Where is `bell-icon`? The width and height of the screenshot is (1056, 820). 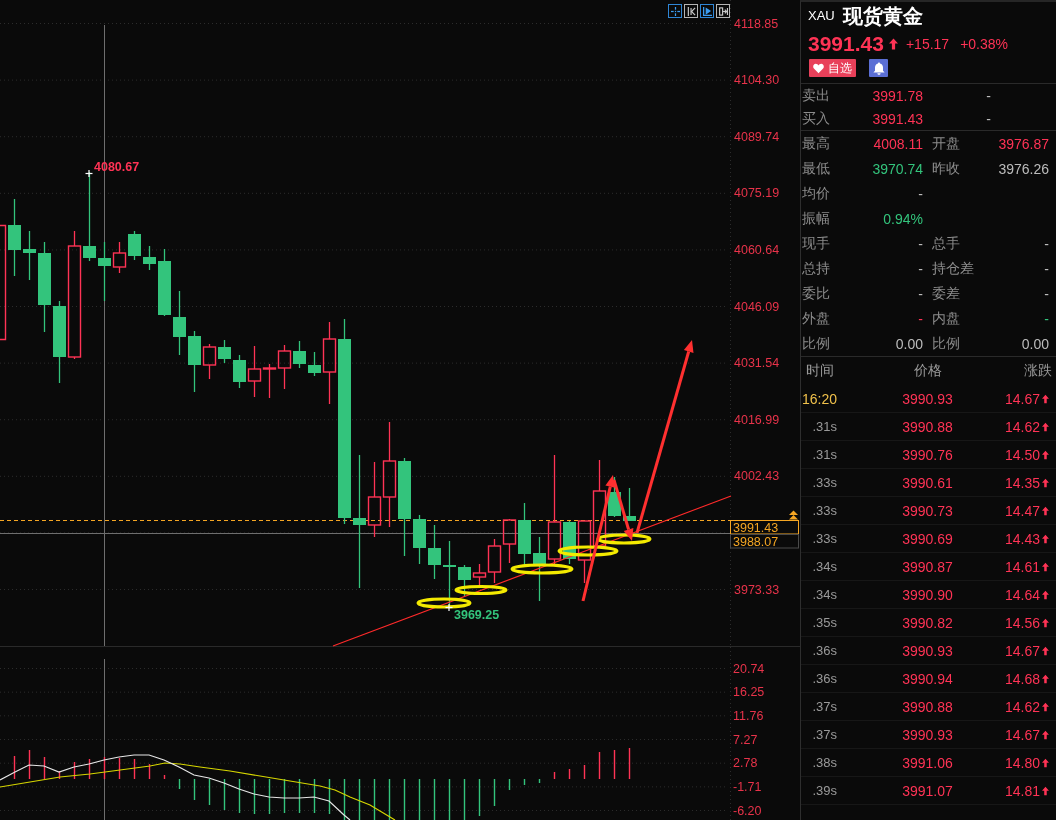 bell-icon is located at coordinates (878, 68).